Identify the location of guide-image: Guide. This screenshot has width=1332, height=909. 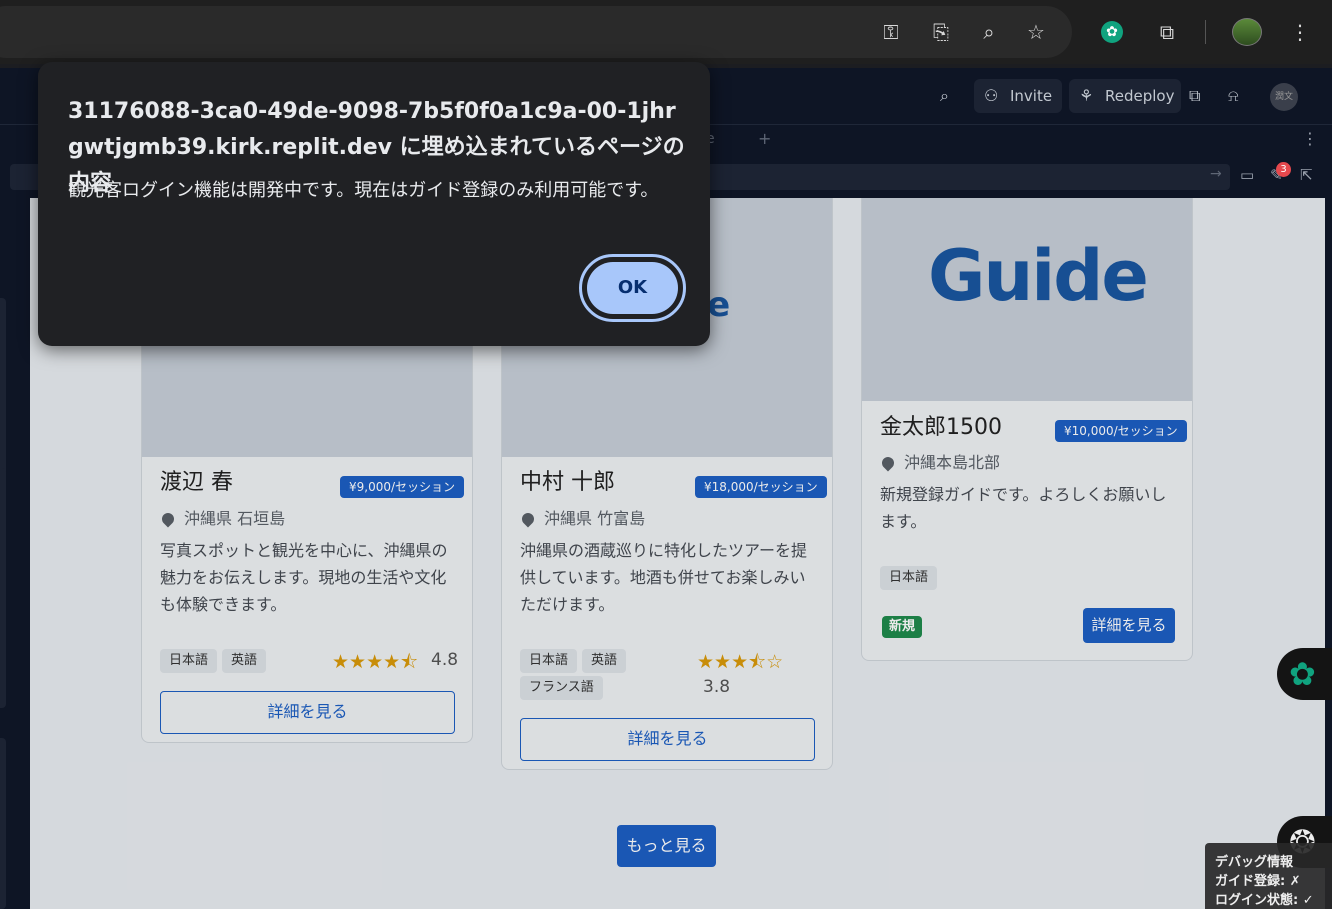
(1027, 299).